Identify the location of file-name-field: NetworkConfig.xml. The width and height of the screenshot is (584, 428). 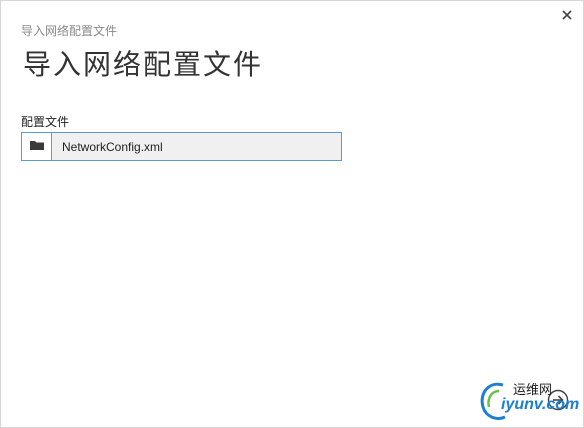
(196, 146).